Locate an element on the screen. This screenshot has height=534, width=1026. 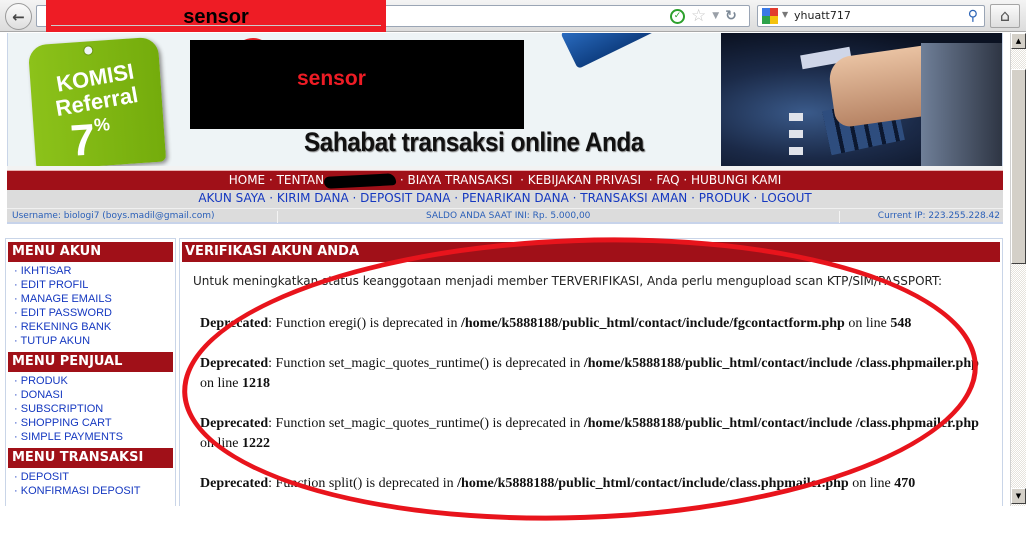
nav-deposit-dana: DEPOSIT DANA is located at coordinates (405, 198).